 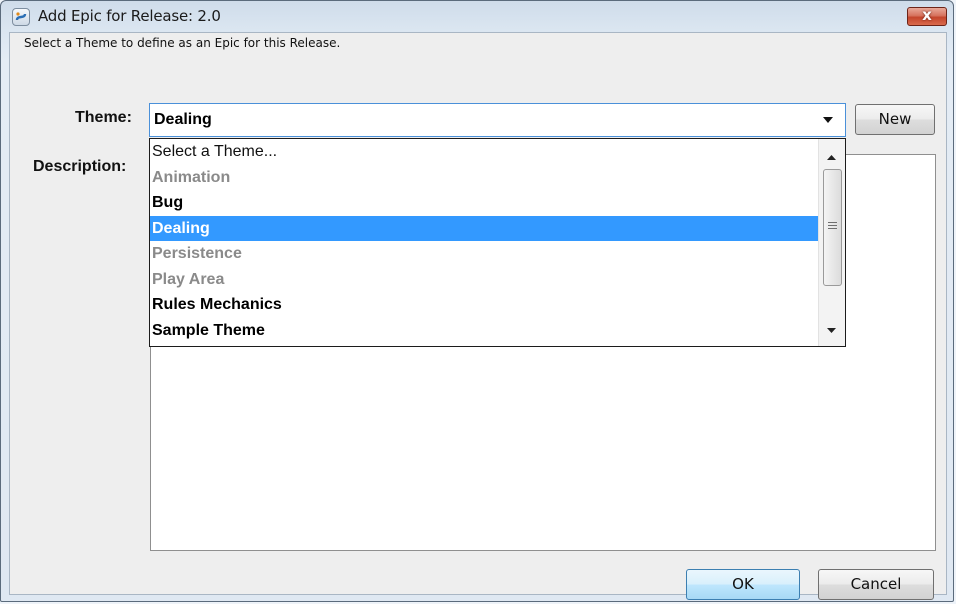 I want to click on app-icon, so click(x=21, y=17).